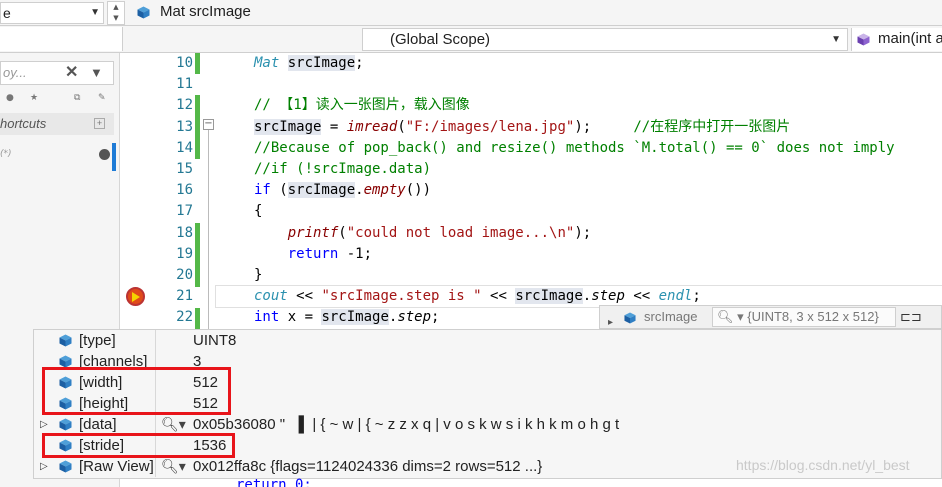  I want to click on scroll-stepper: ▲ ▼, so click(116, 13).